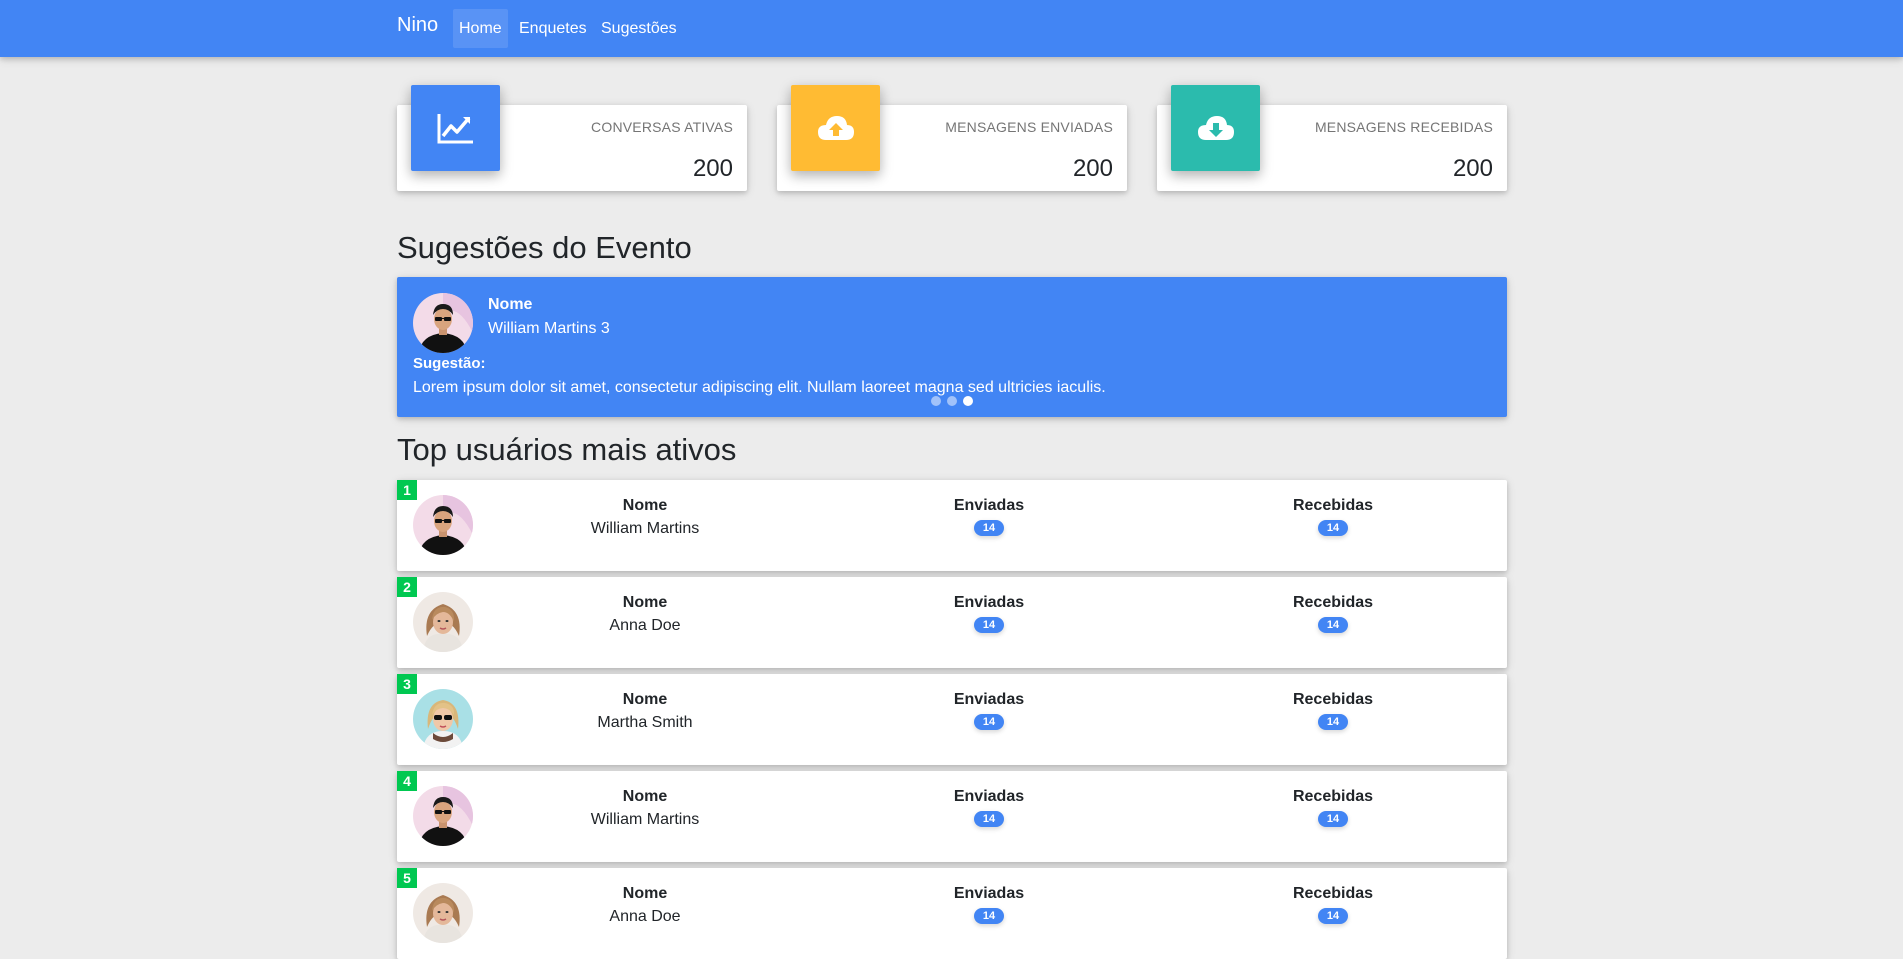 Image resolution: width=1903 pixels, height=959 pixels. I want to click on suggestion-label: Sugestão:, so click(449, 363).